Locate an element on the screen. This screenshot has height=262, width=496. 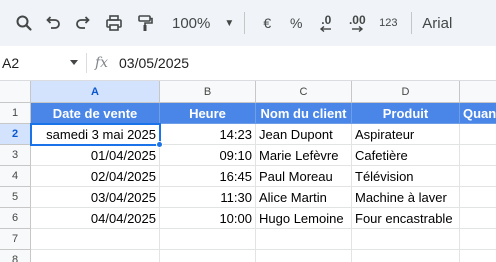
header-cell-d: Produit is located at coordinates (406, 113).